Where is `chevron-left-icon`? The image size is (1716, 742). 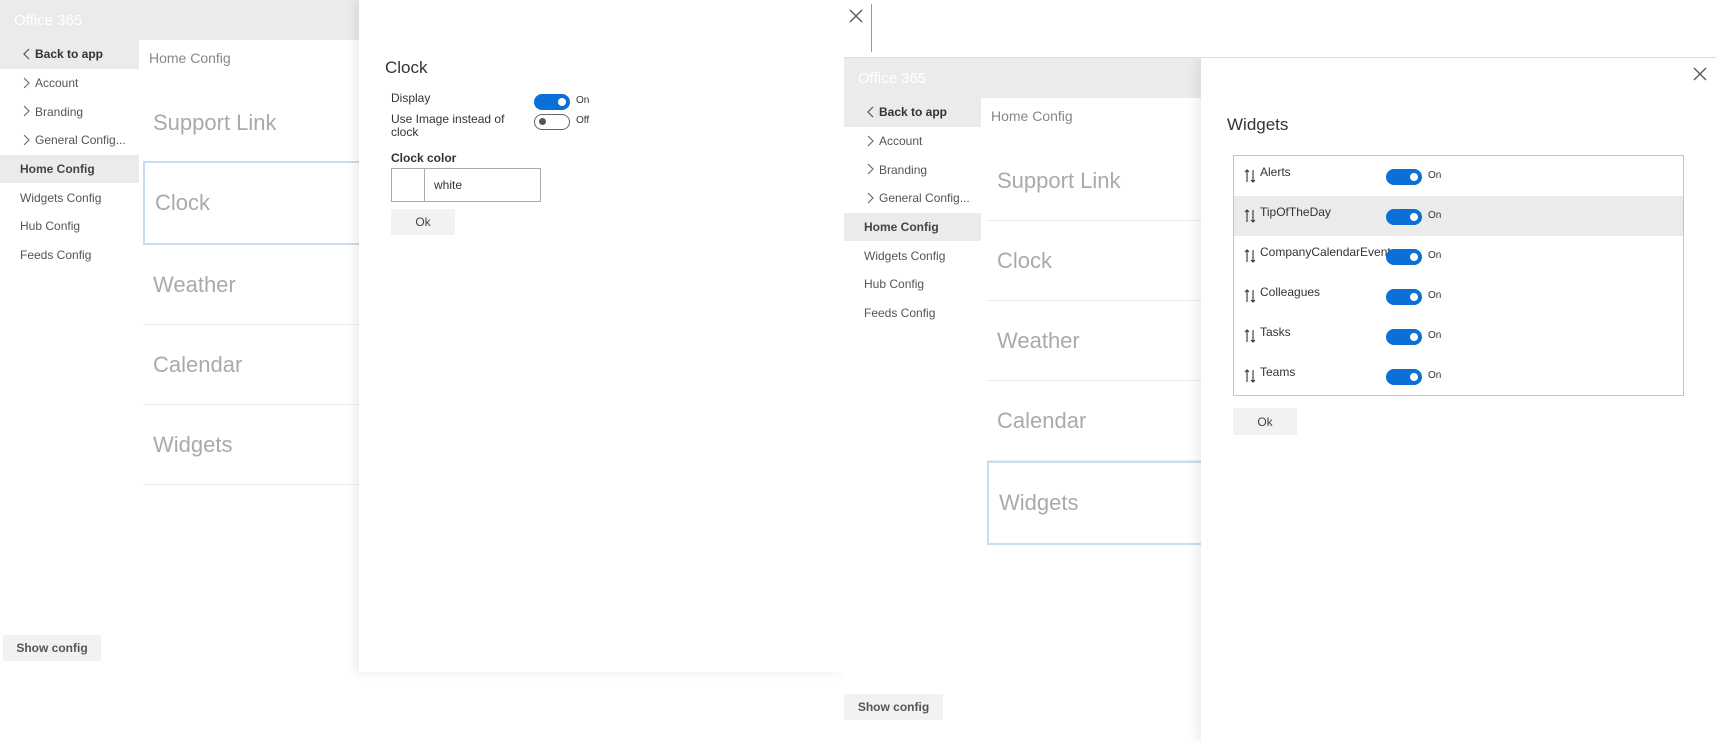
chevron-left-icon is located at coordinates (870, 112).